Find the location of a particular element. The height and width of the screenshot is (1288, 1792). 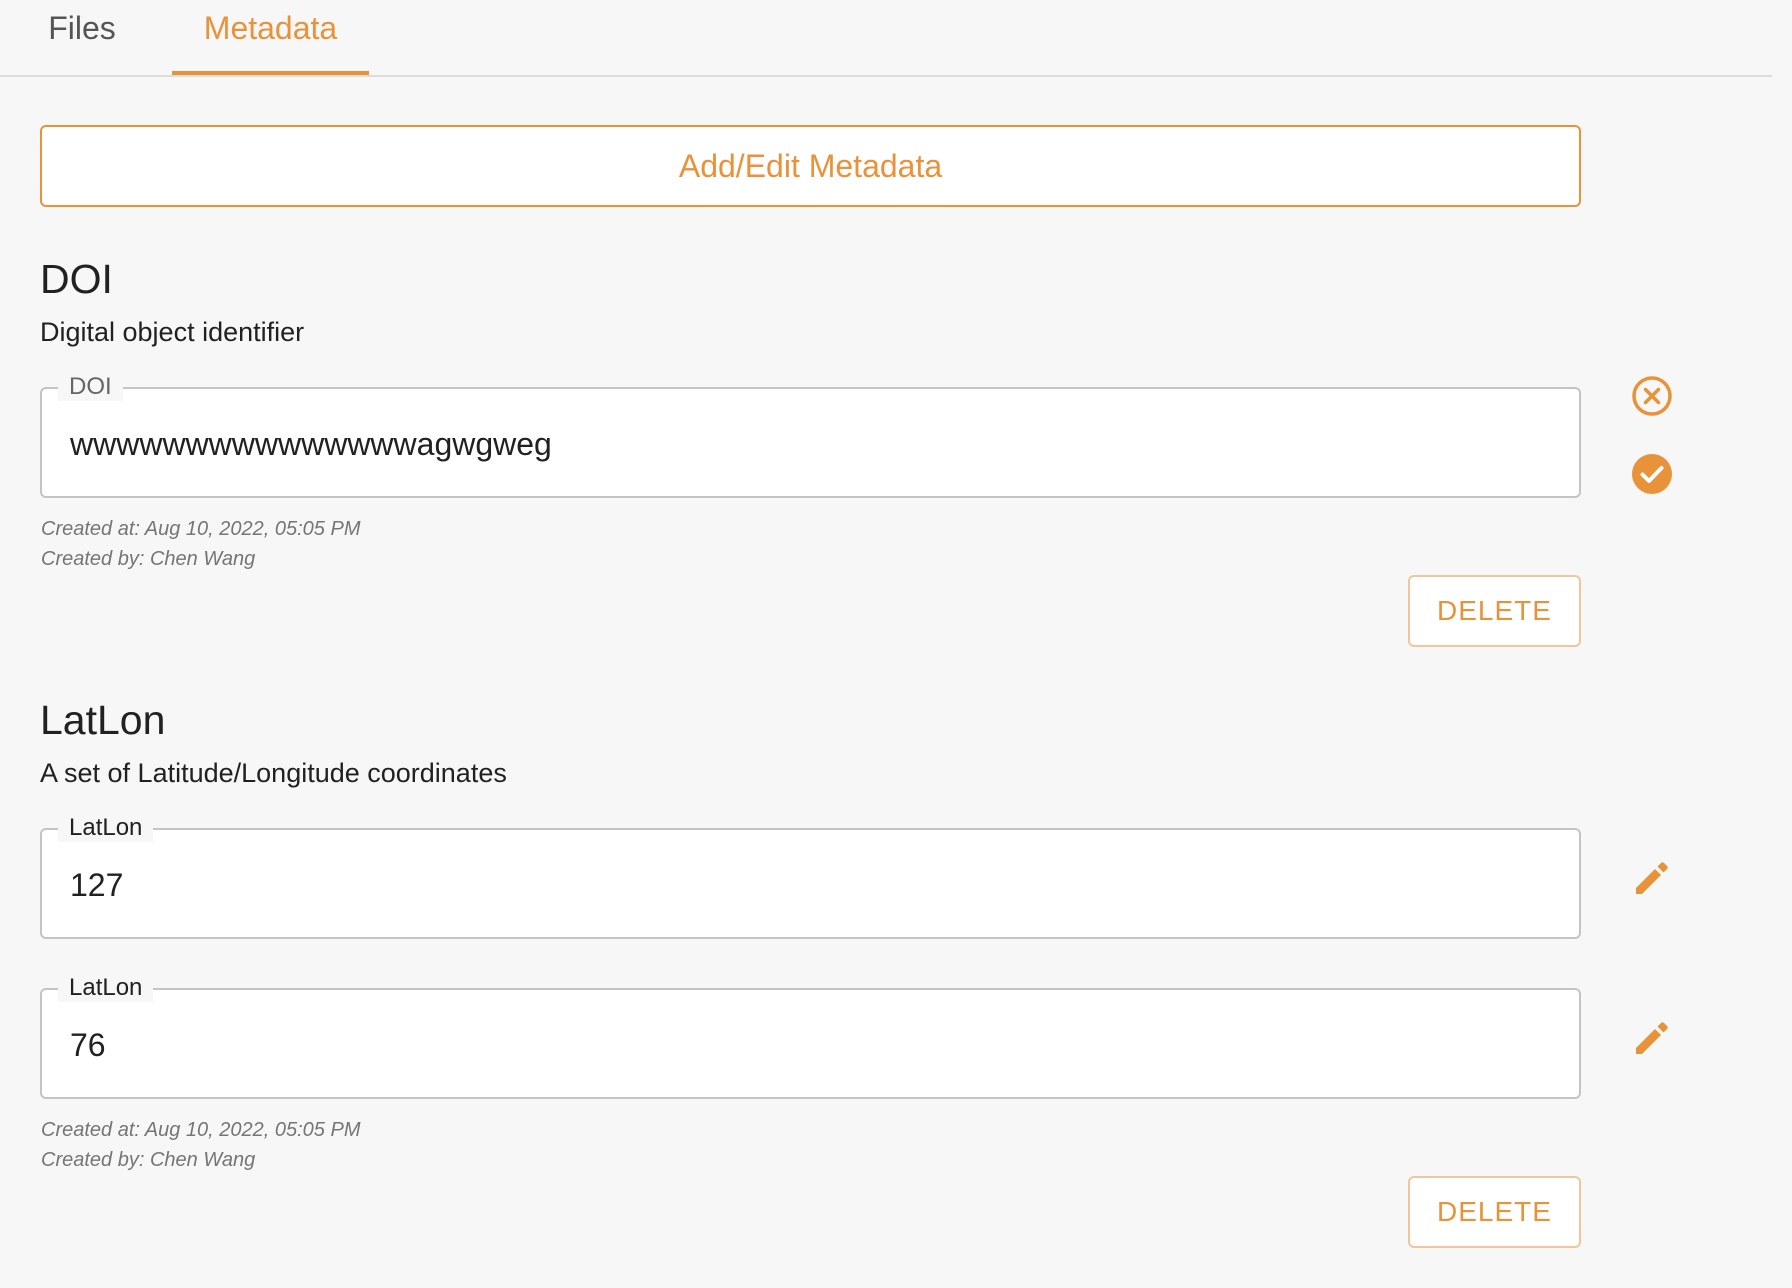

add-edit-metadata-button: Add/Edit Metadata is located at coordinates (810, 166).